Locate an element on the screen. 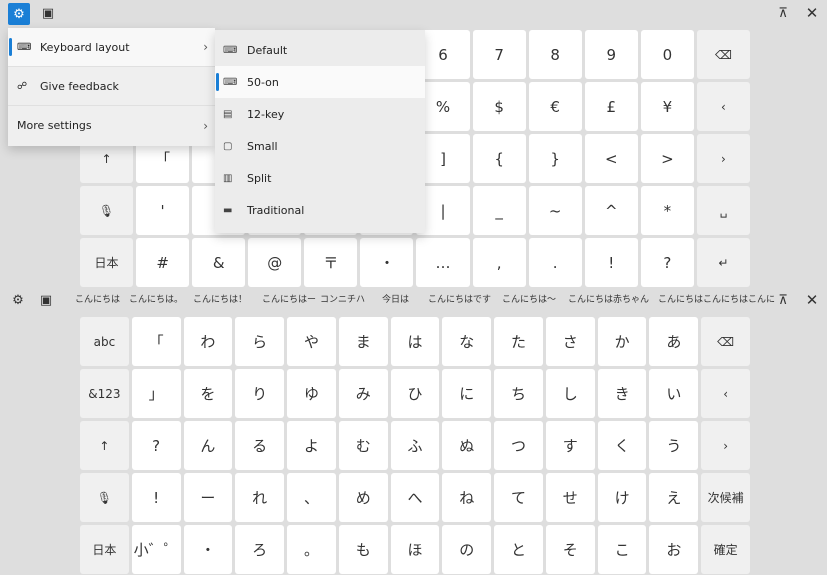  suggestion: コンニチハ is located at coordinates (342, 298).